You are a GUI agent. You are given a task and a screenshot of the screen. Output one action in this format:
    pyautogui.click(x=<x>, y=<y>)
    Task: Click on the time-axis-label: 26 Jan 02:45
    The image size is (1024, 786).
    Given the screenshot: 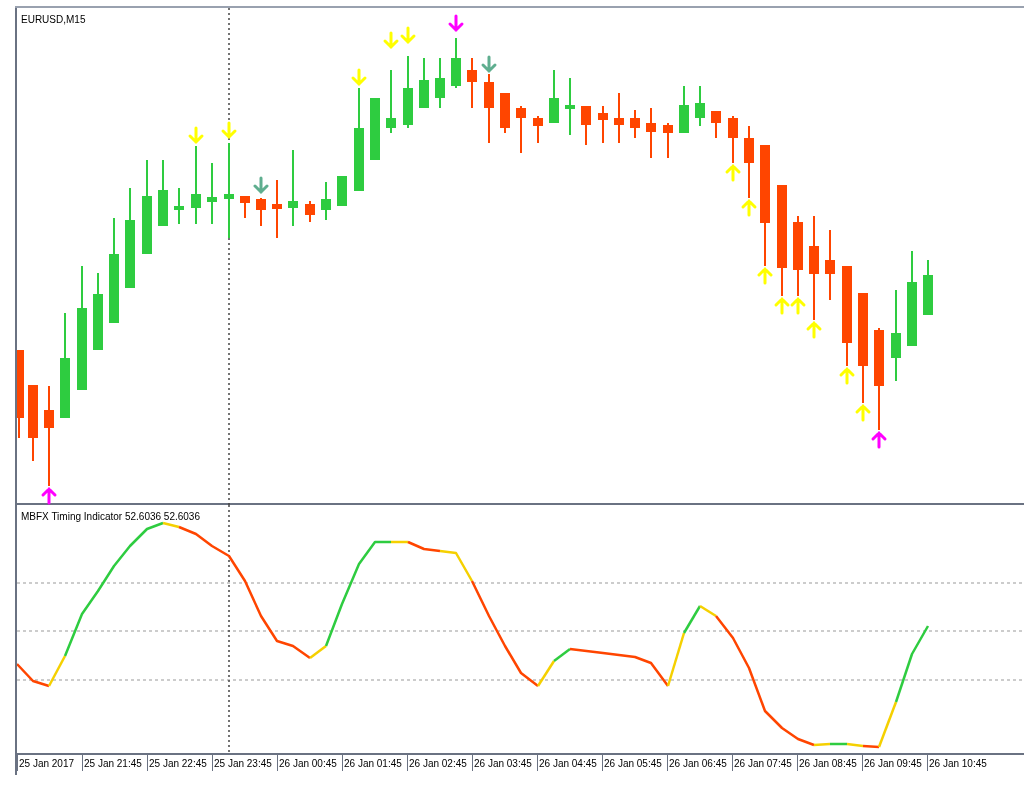 What is the action you would take?
    pyautogui.click(x=438, y=763)
    